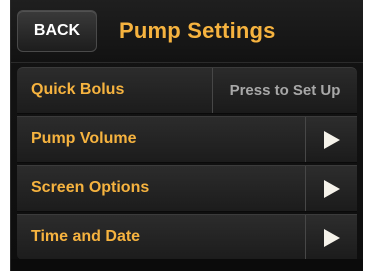 This screenshot has height=271, width=370. Describe the element at coordinates (57, 31) in the screenshot. I see `back-button: BACK` at that location.